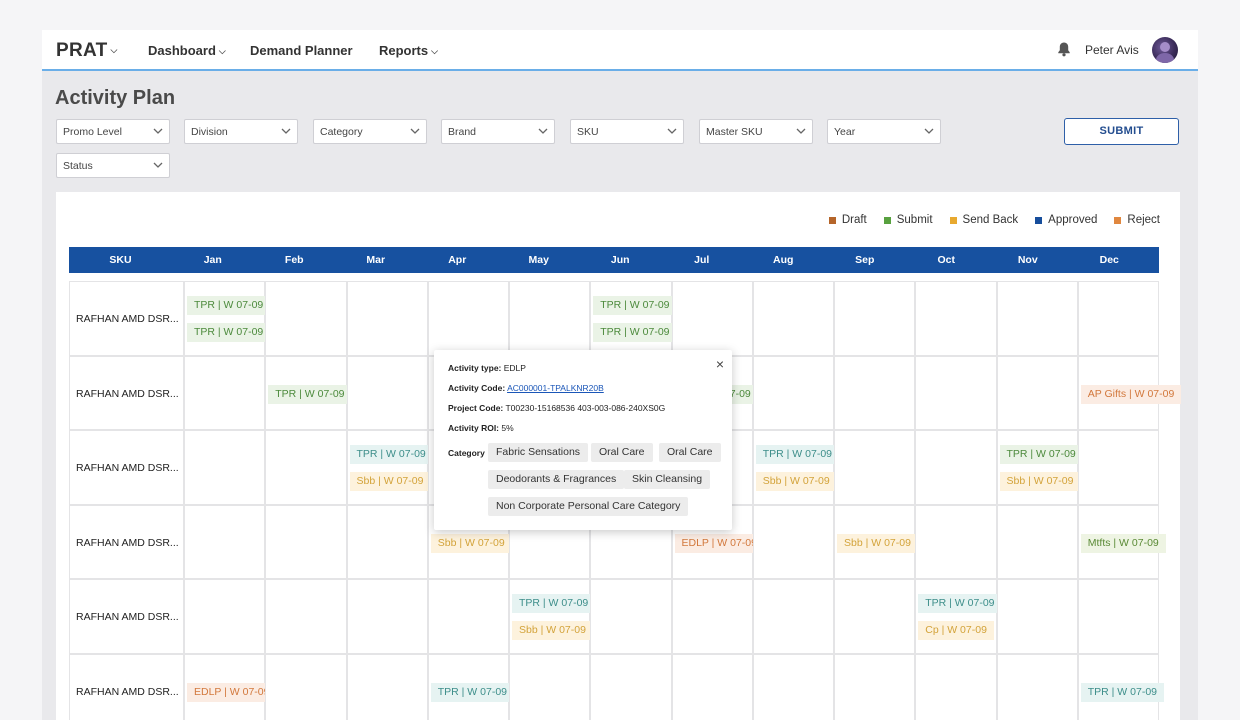 This screenshot has width=1240, height=720. Describe the element at coordinates (87, 51) in the screenshot. I see `app-logo-menu: PRAT ⌵` at that location.